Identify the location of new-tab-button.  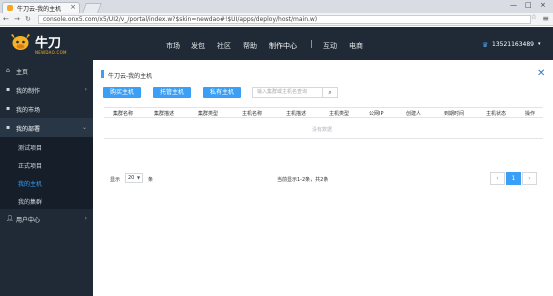
(92, 8).